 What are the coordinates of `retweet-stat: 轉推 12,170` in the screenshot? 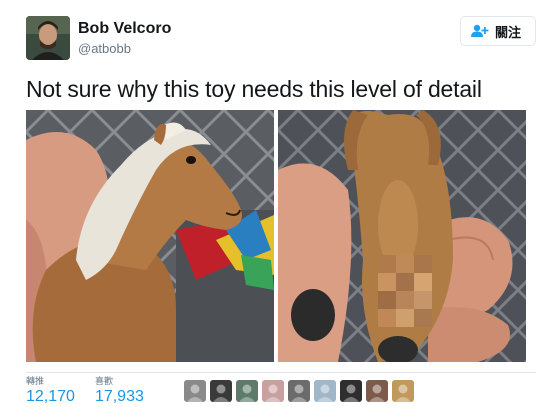 It's located at (50, 390).